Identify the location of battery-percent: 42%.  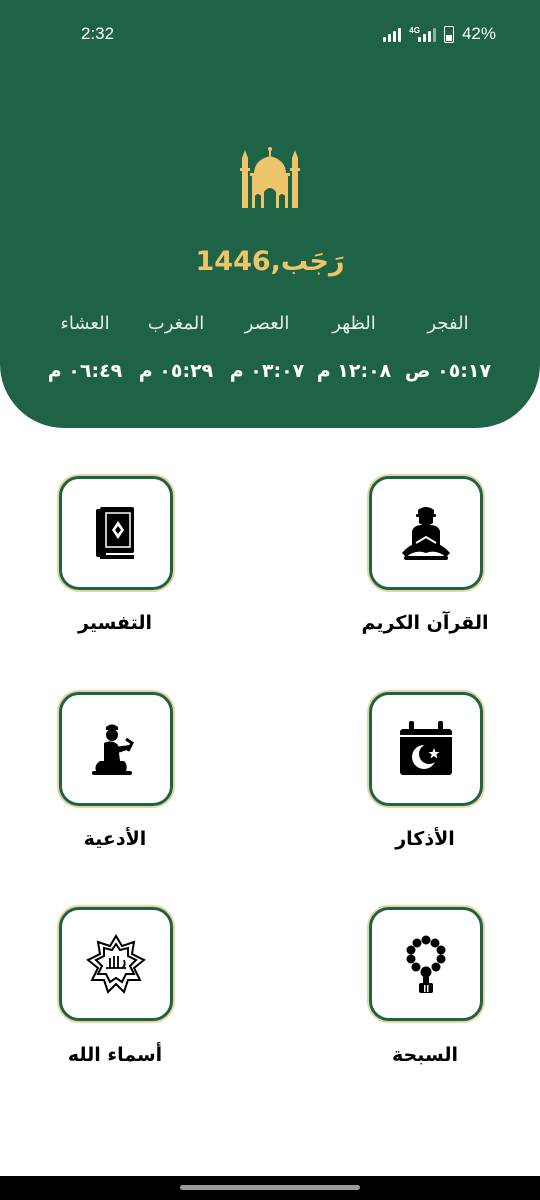
(478, 33).